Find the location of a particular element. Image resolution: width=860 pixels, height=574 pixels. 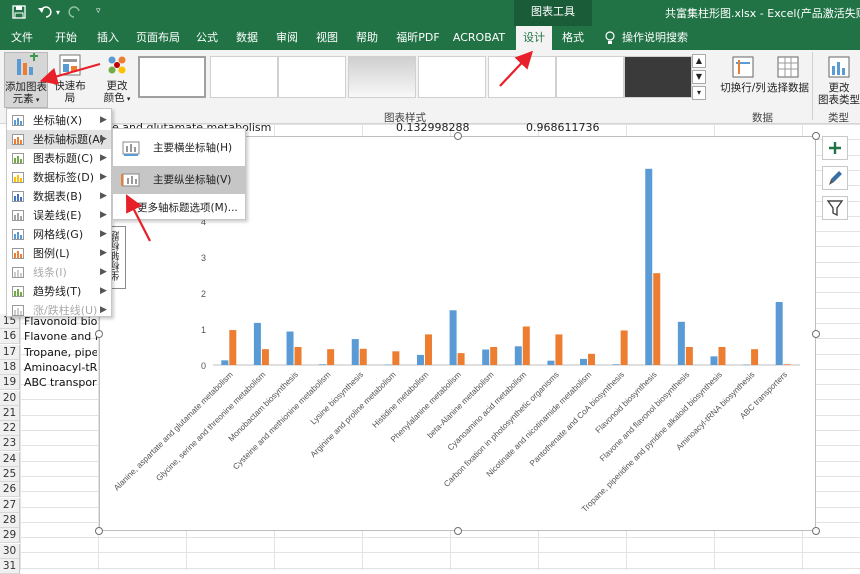

tab-data: 数据 is located at coordinates (247, 38).